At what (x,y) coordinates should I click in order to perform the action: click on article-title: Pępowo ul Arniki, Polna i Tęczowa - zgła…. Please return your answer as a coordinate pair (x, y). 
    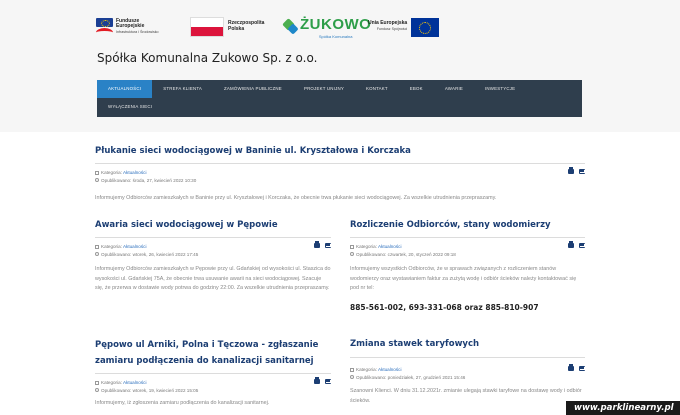
    Looking at the image, I should click on (213, 353).